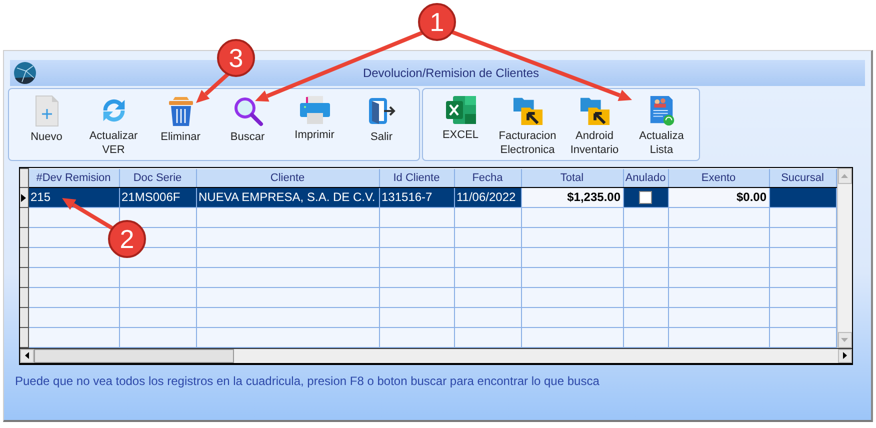  What do you see at coordinates (248, 111) in the screenshot?
I see `search-icon` at bounding box center [248, 111].